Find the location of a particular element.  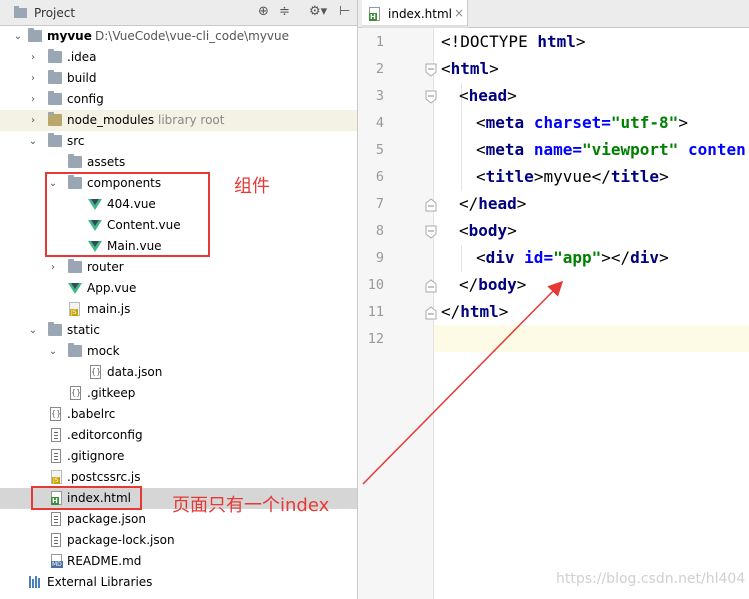

tree-item-label: myvue is located at coordinates (69, 36).